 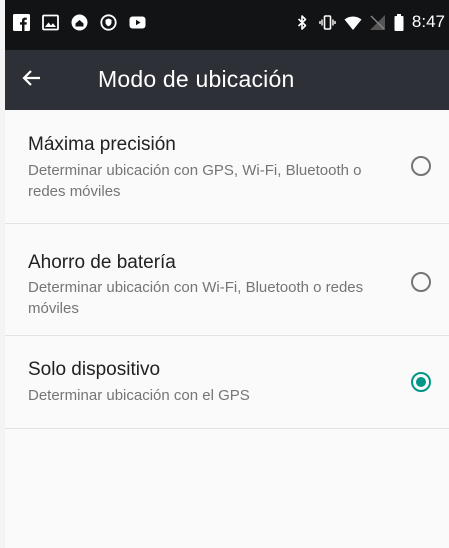 I want to click on vibrate-icon, so click(x=327, y=22).